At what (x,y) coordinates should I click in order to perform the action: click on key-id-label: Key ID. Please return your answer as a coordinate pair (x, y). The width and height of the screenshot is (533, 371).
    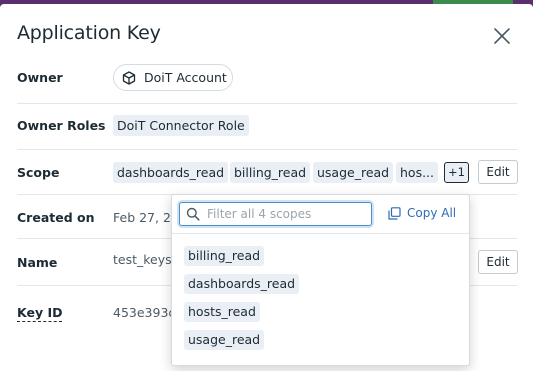
    Looking at the image, I should click on (40, 313).